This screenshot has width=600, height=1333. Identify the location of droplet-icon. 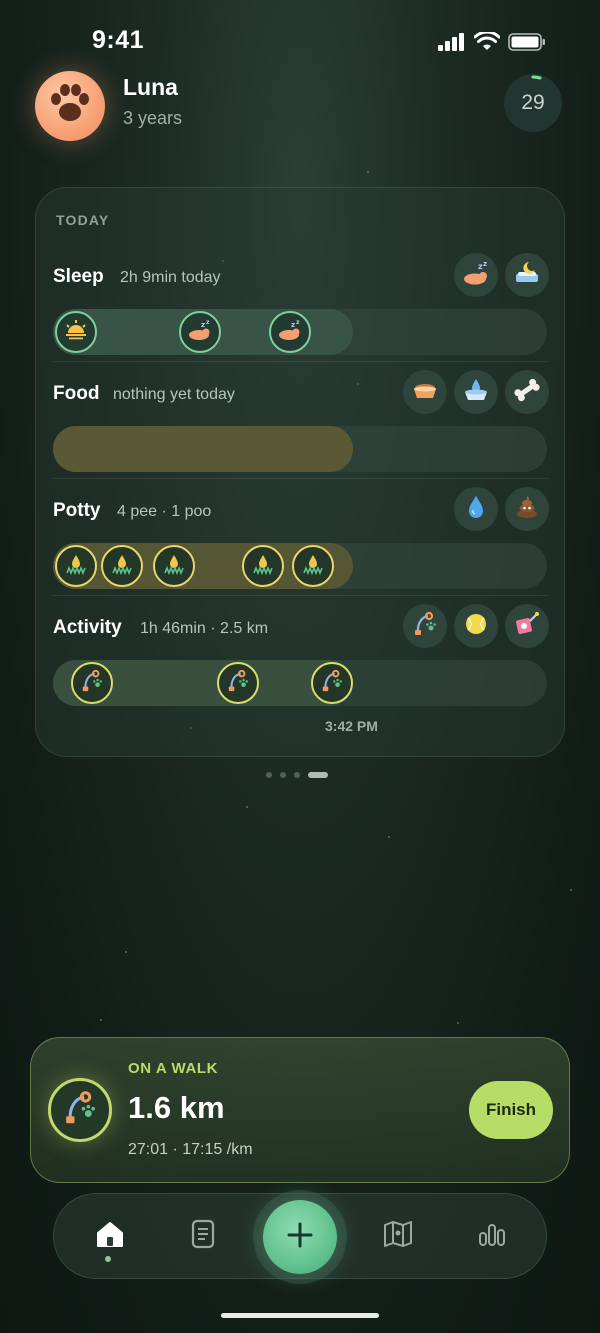
(476, 509).